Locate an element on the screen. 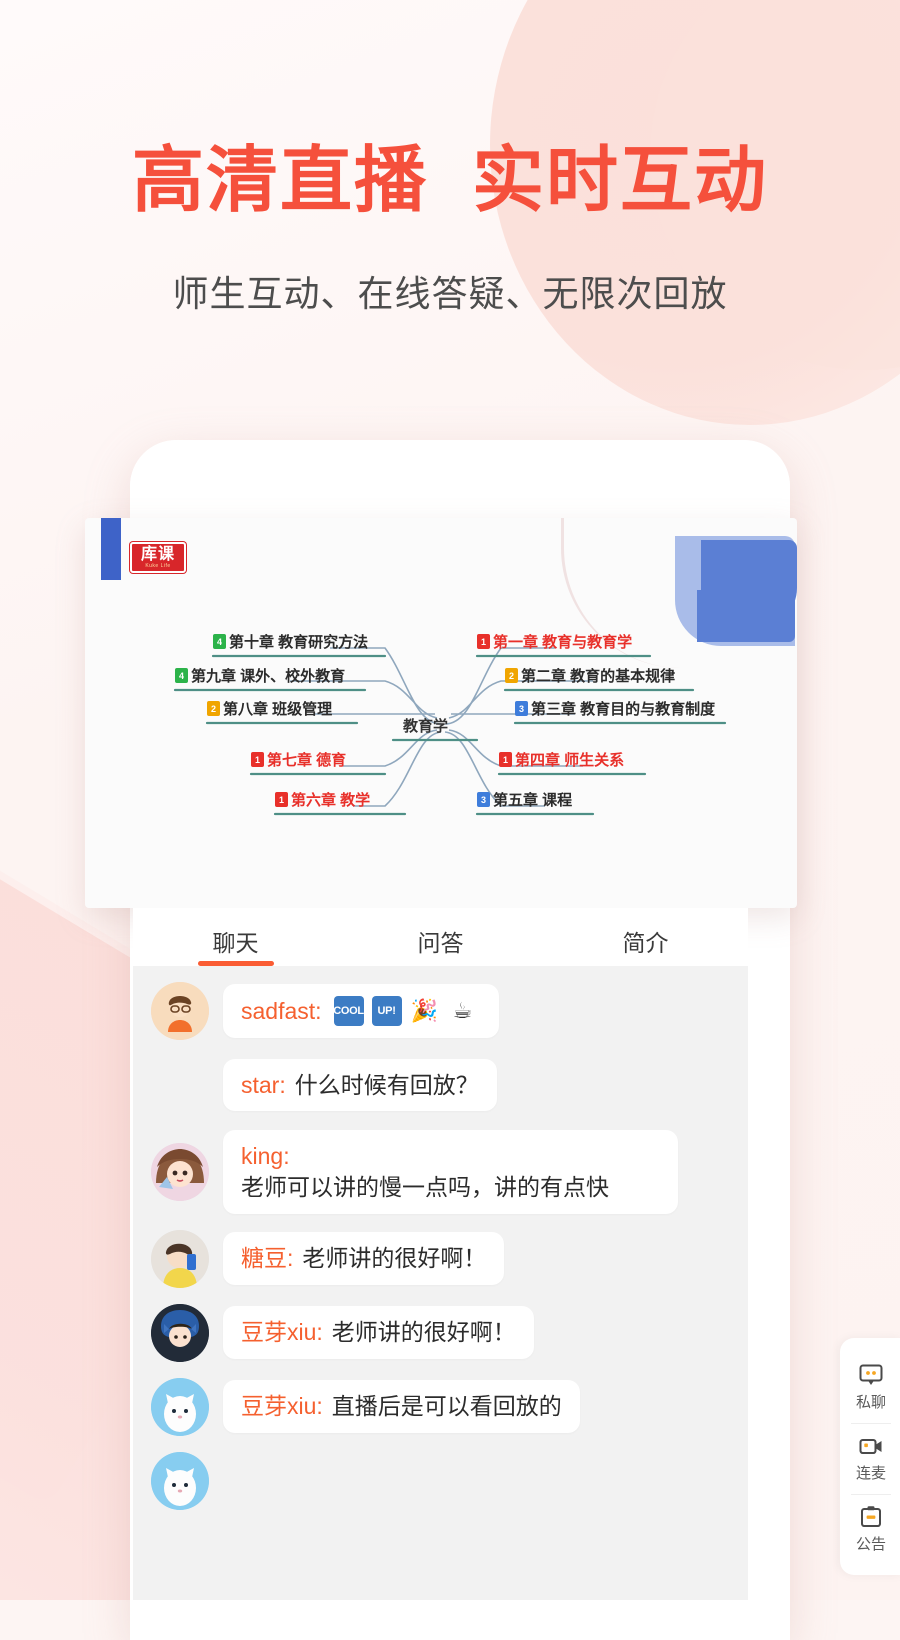 The width and height of the screenshot is (900, 1640). chat-bubble: sadfast: COOL UP! 🎉 ☕ is located at coordinates (361, 1011).